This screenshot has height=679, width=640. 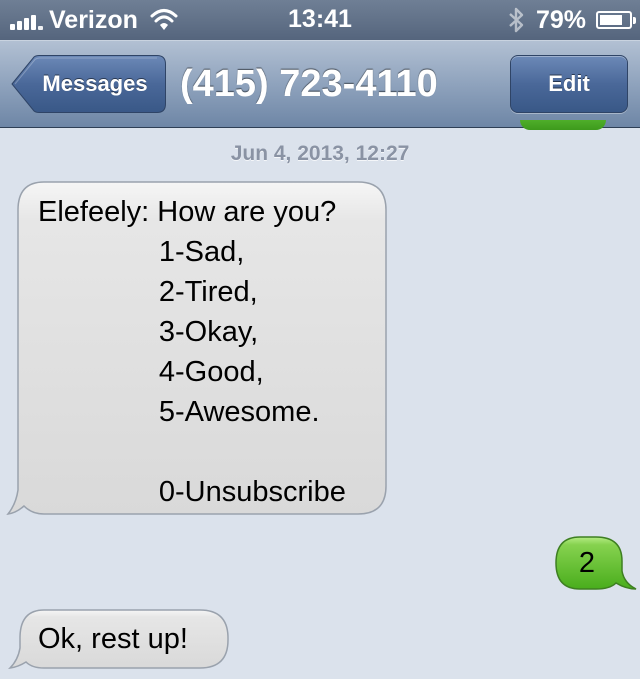 I want to click on battery-percent: 79%, so click(x=560, y=19).